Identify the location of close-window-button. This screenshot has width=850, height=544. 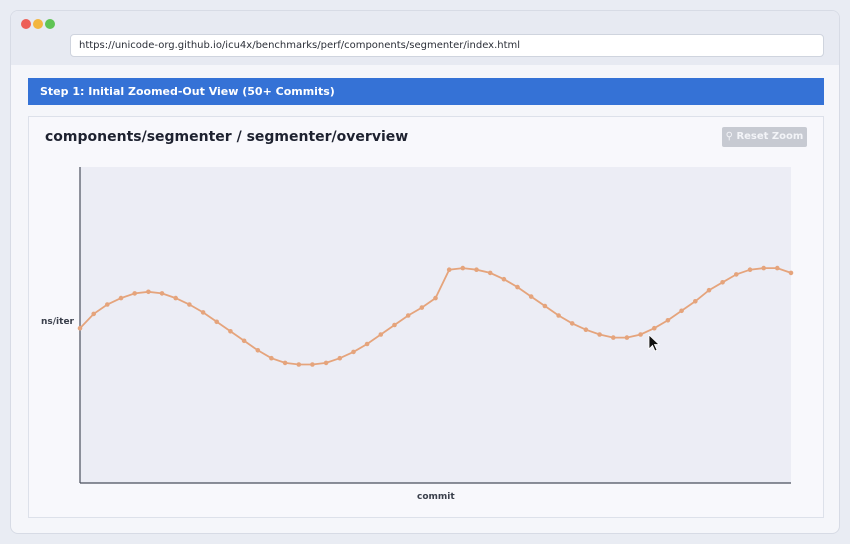
(26, 24).